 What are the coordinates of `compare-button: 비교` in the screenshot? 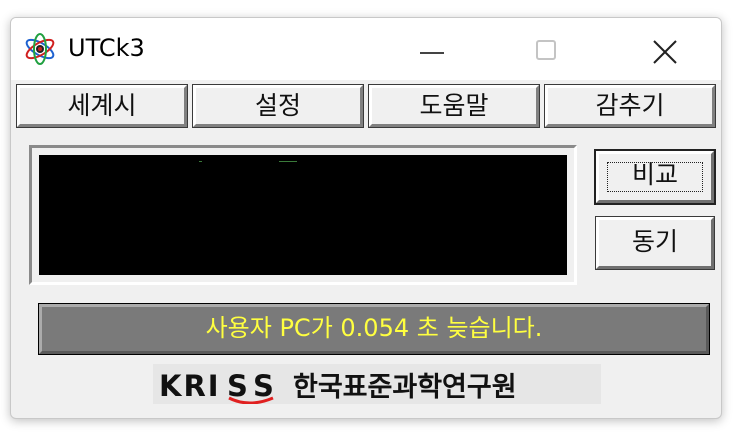 It's located at (655, 177).